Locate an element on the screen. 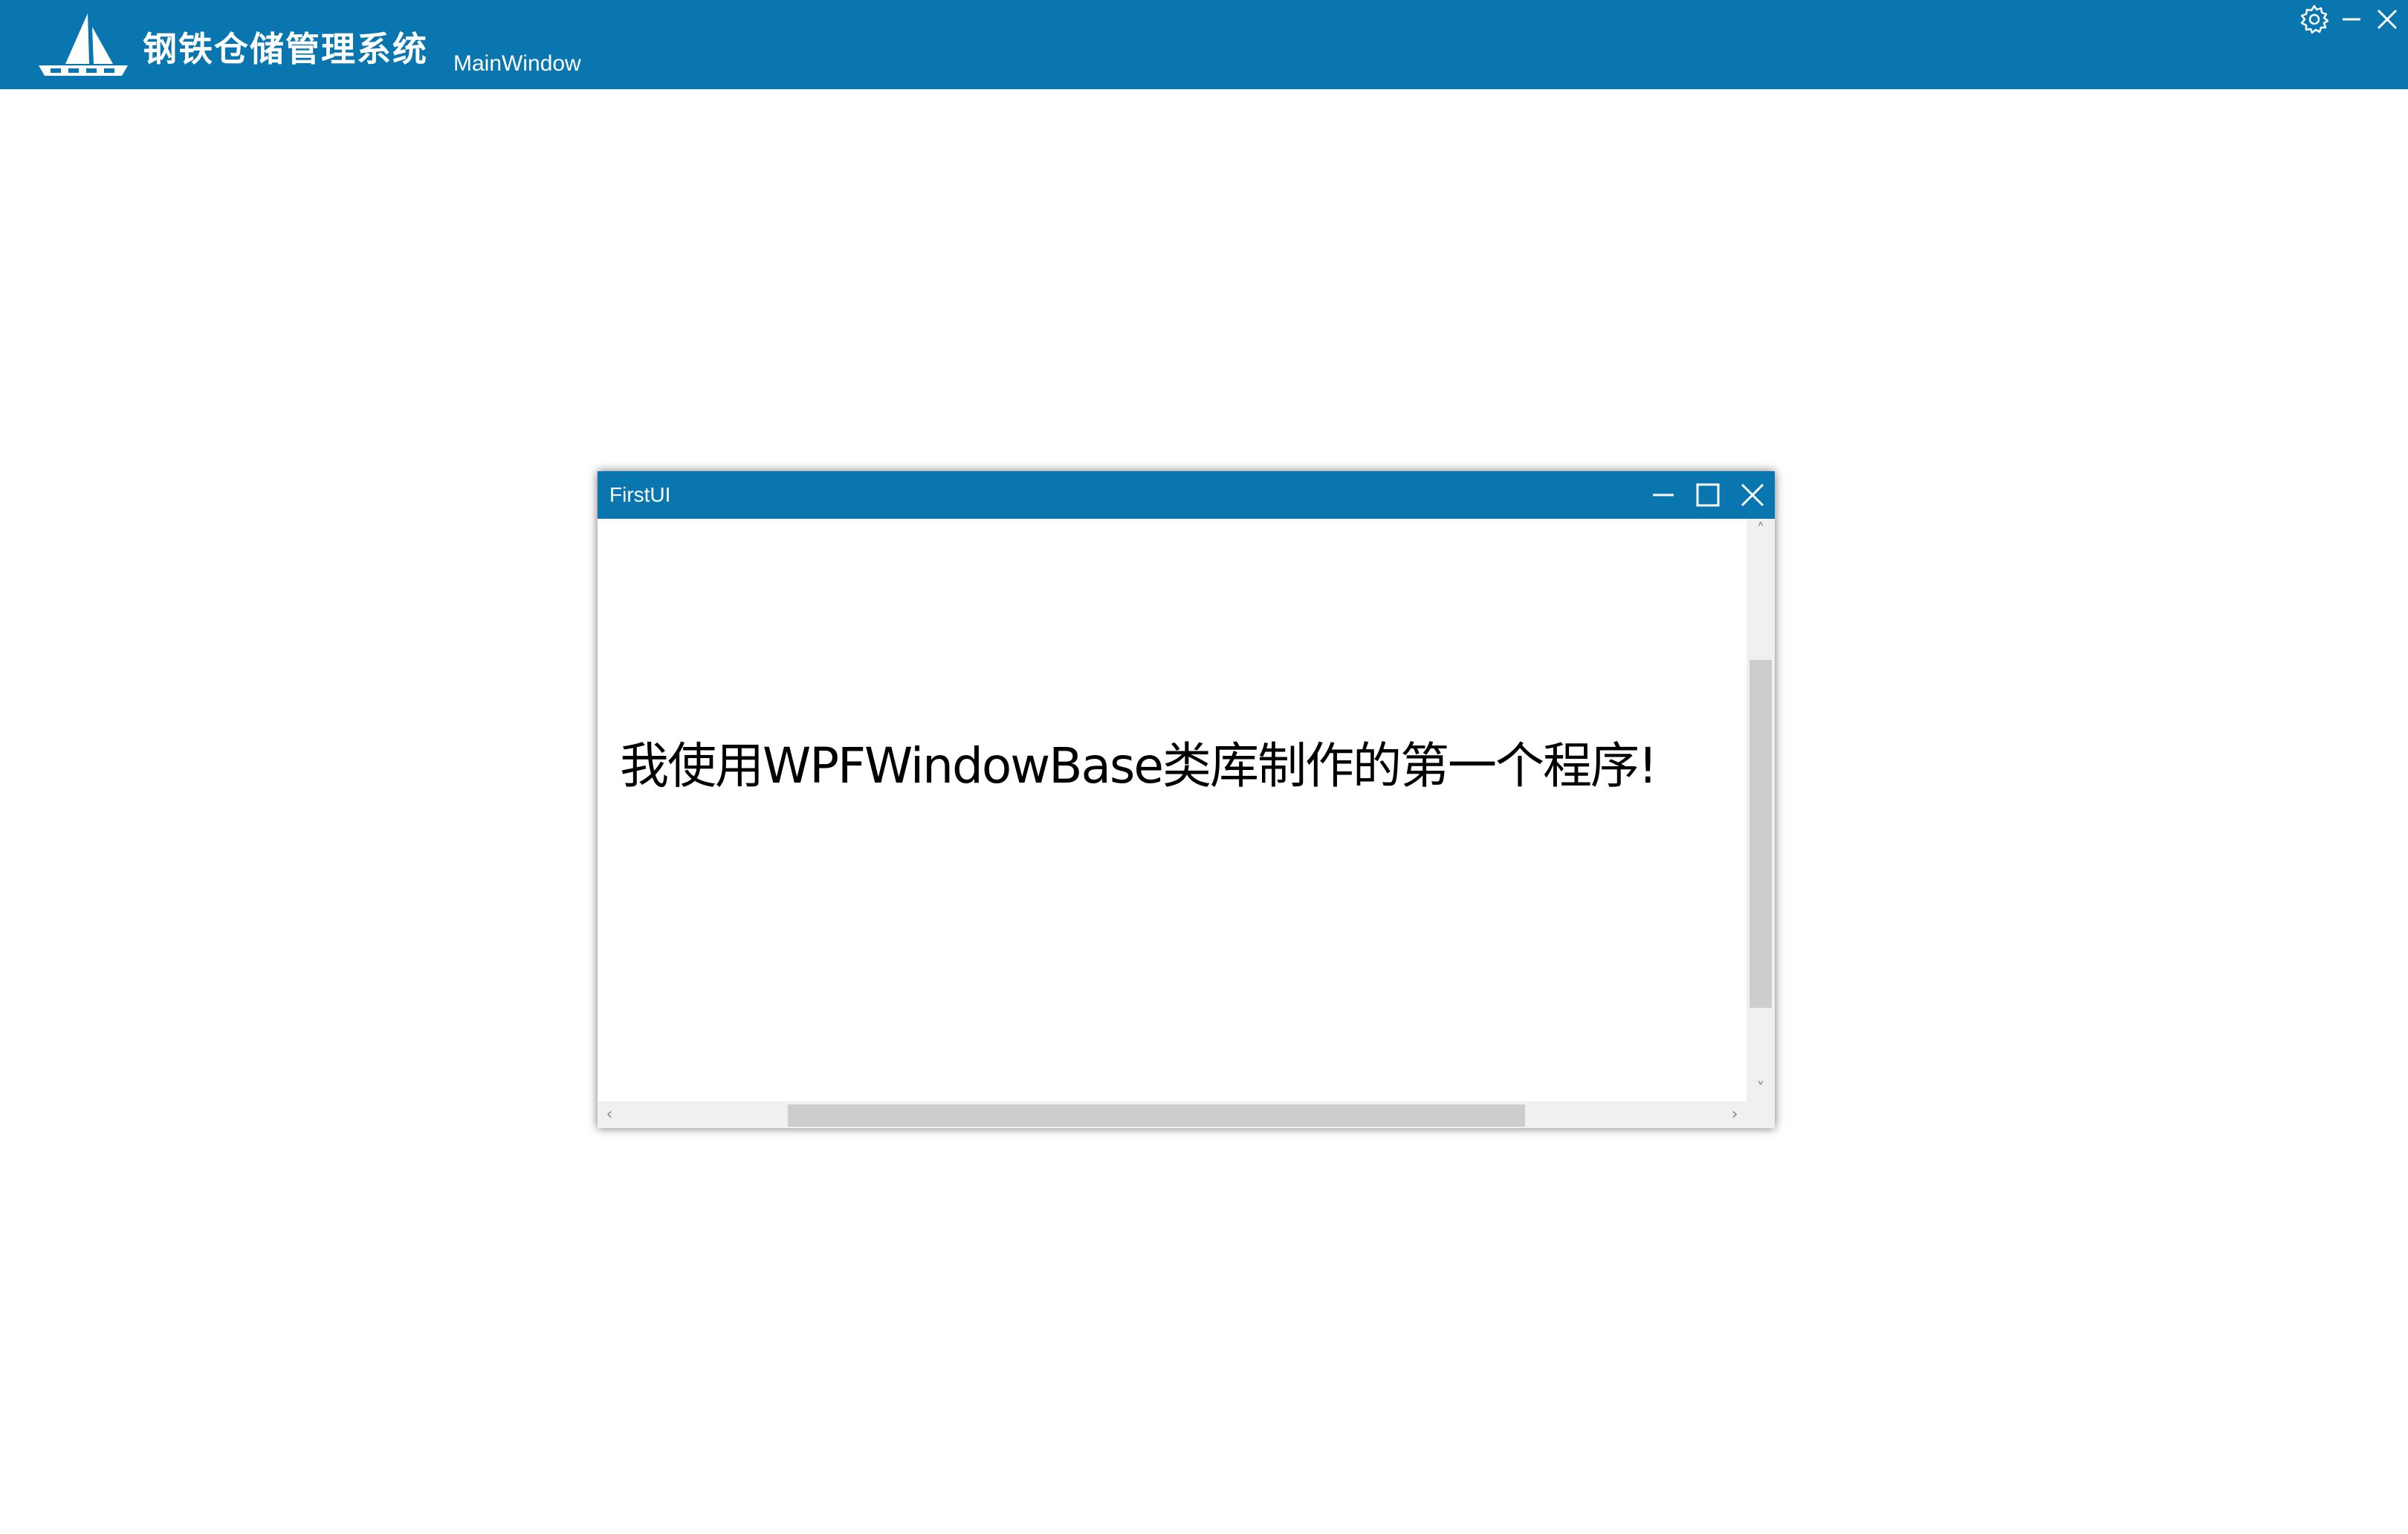  app-title: 钢铁仓储管理系统 is located at coordinates (286, 49).